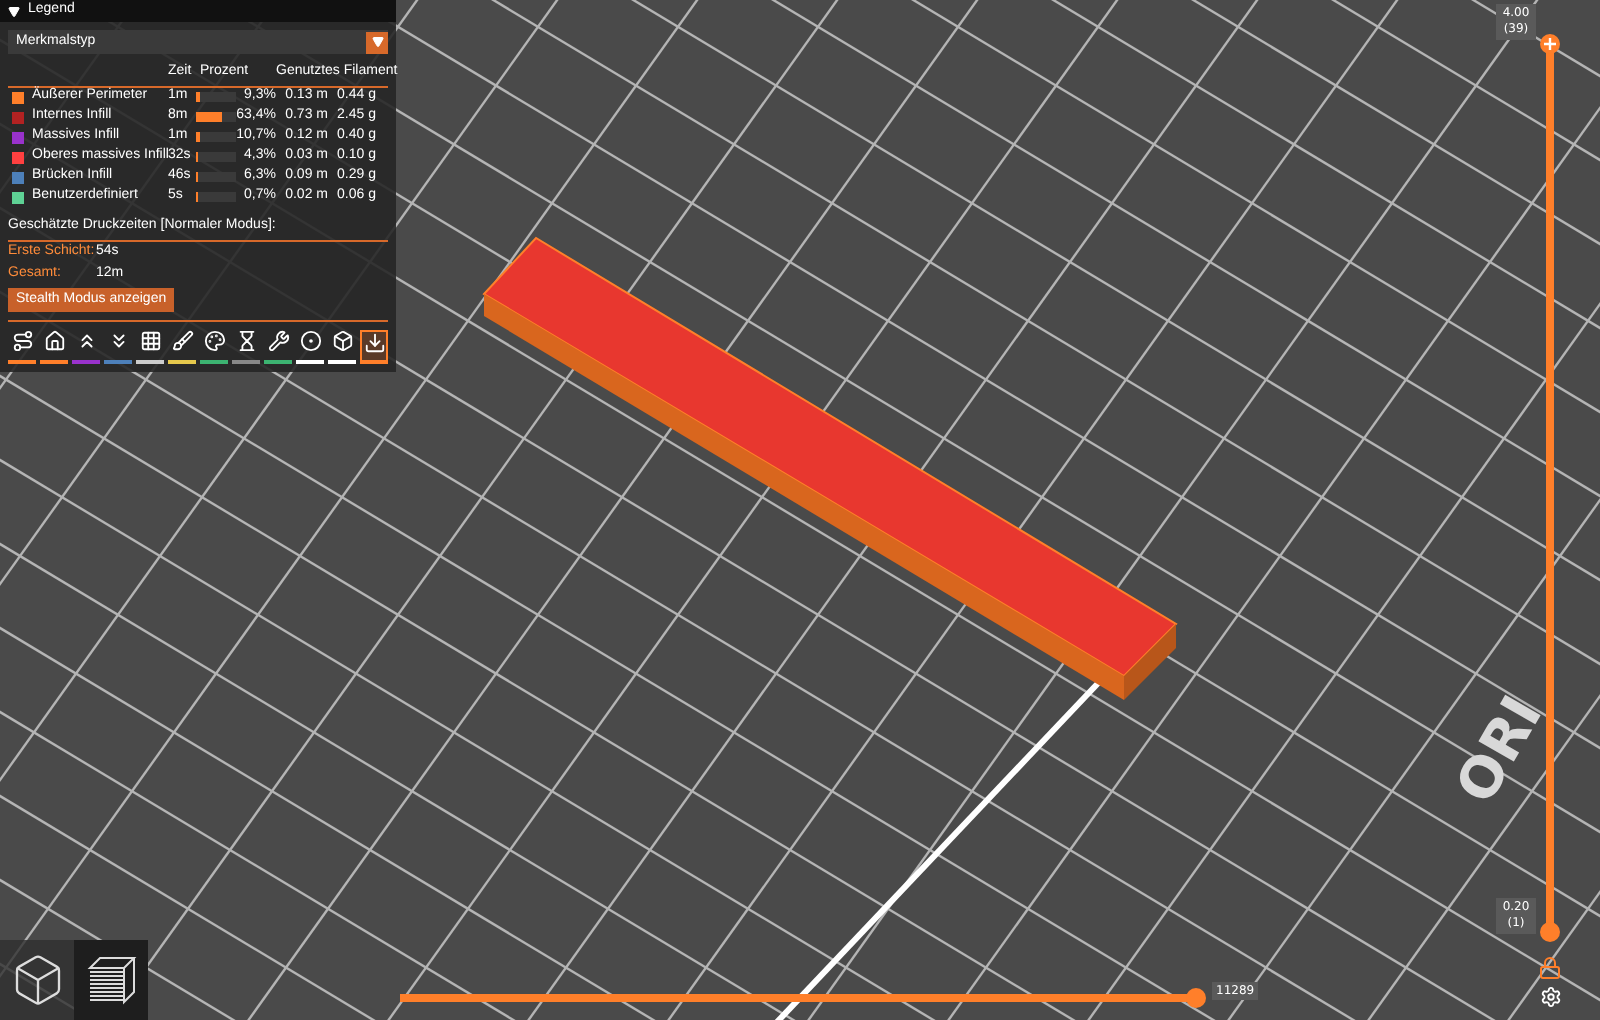 The image size is (1600, 1020). What do you see at coordinates (22, 341) in the screenshot?
I see `path-icon` at bounding box center [22, 341].